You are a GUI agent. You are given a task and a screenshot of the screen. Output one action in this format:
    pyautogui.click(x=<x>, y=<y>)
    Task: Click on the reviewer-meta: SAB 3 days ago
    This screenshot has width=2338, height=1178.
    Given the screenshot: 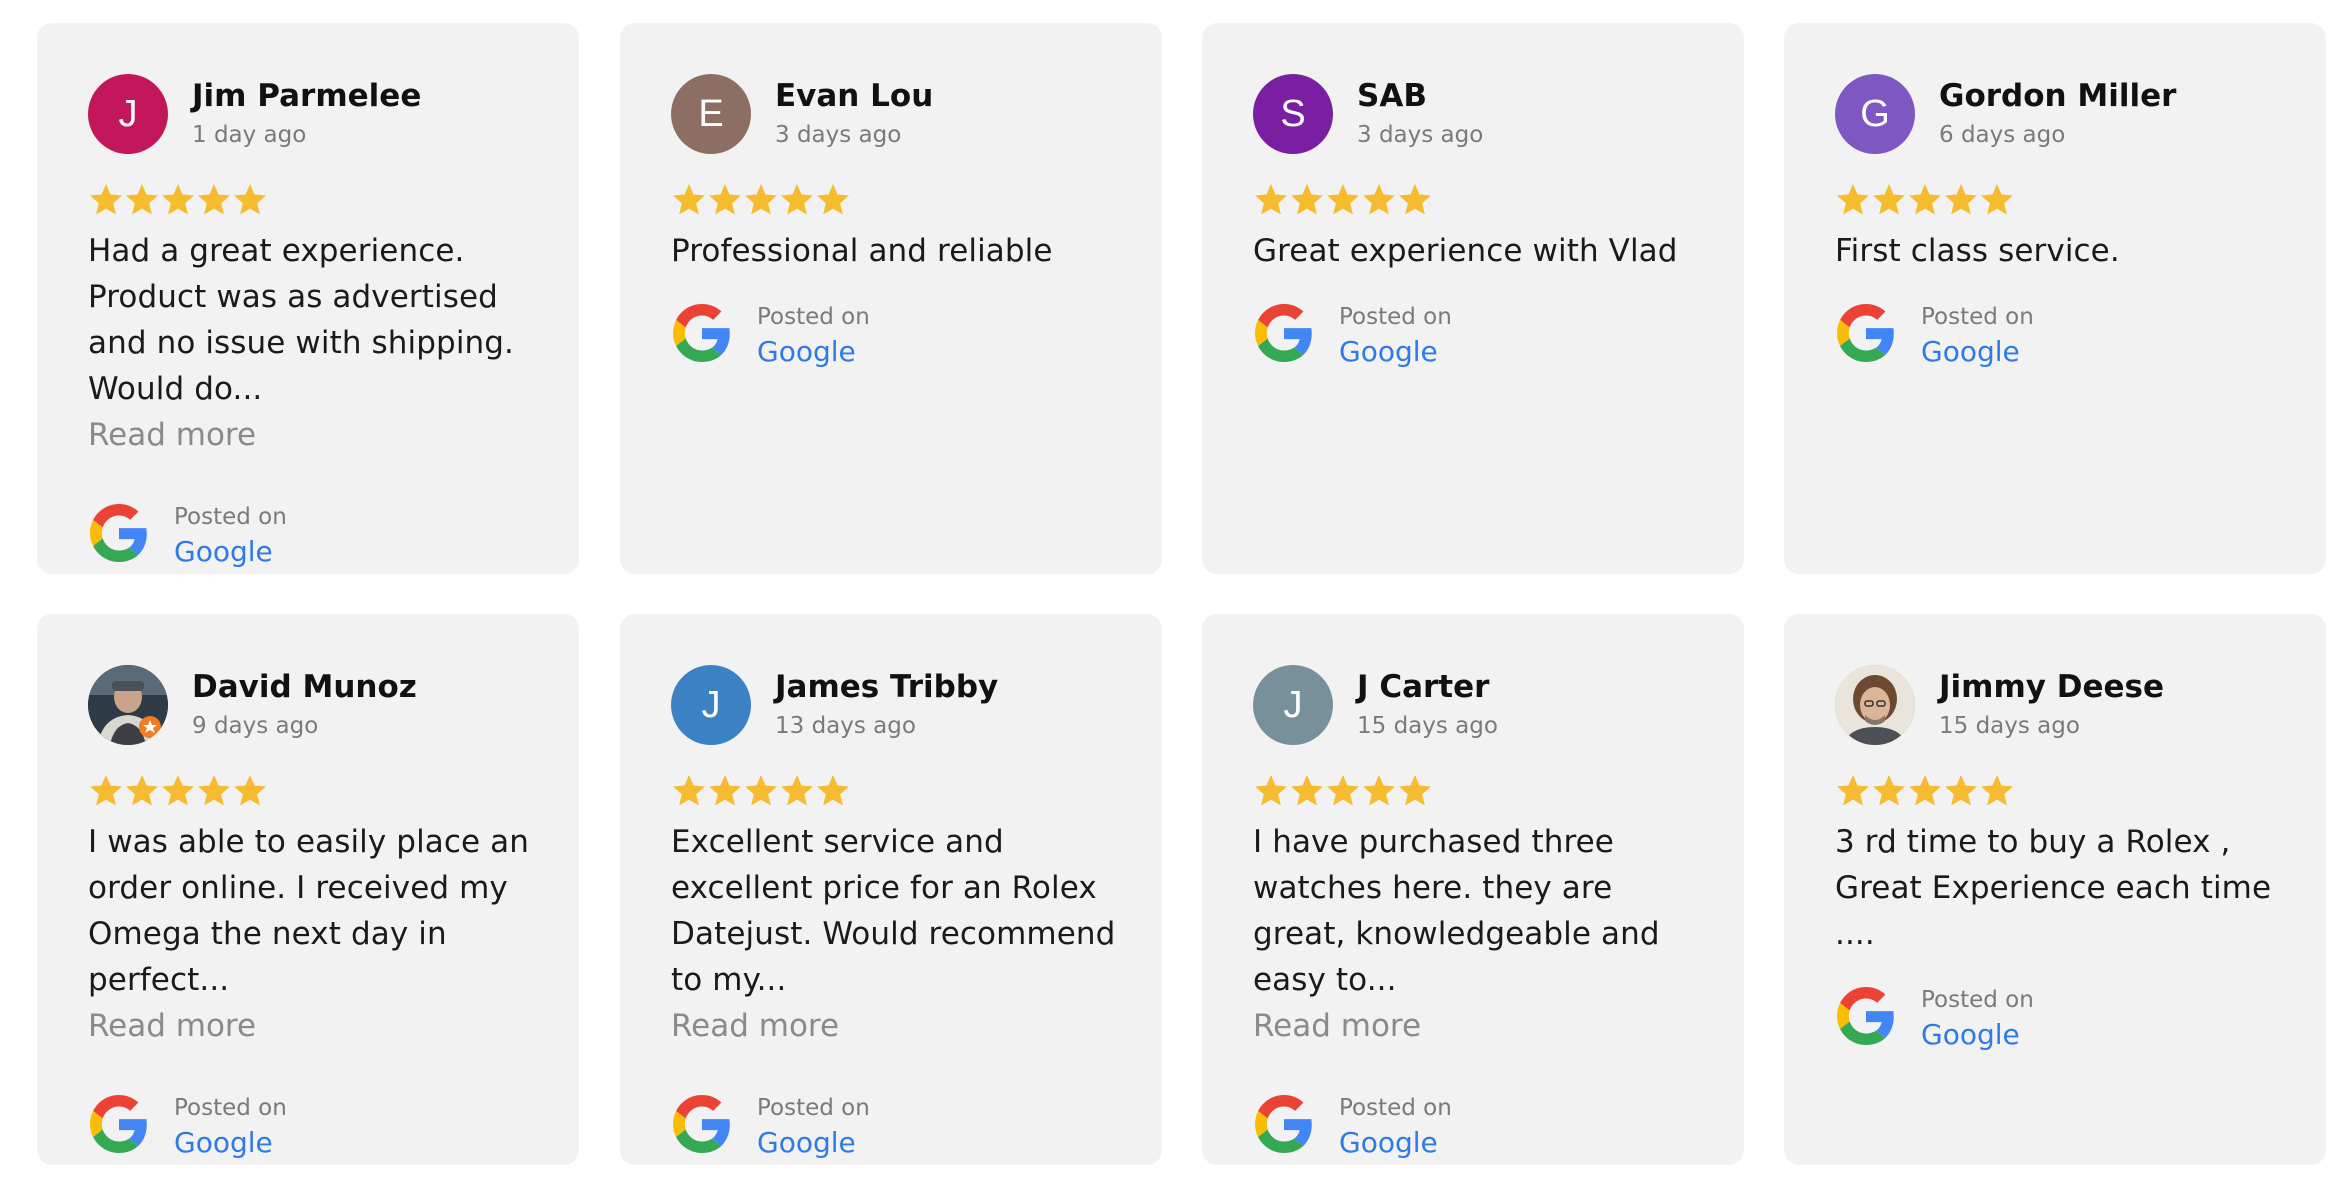 What is the action you would take?
    pyautogui.click(x=1420, y=113)
    